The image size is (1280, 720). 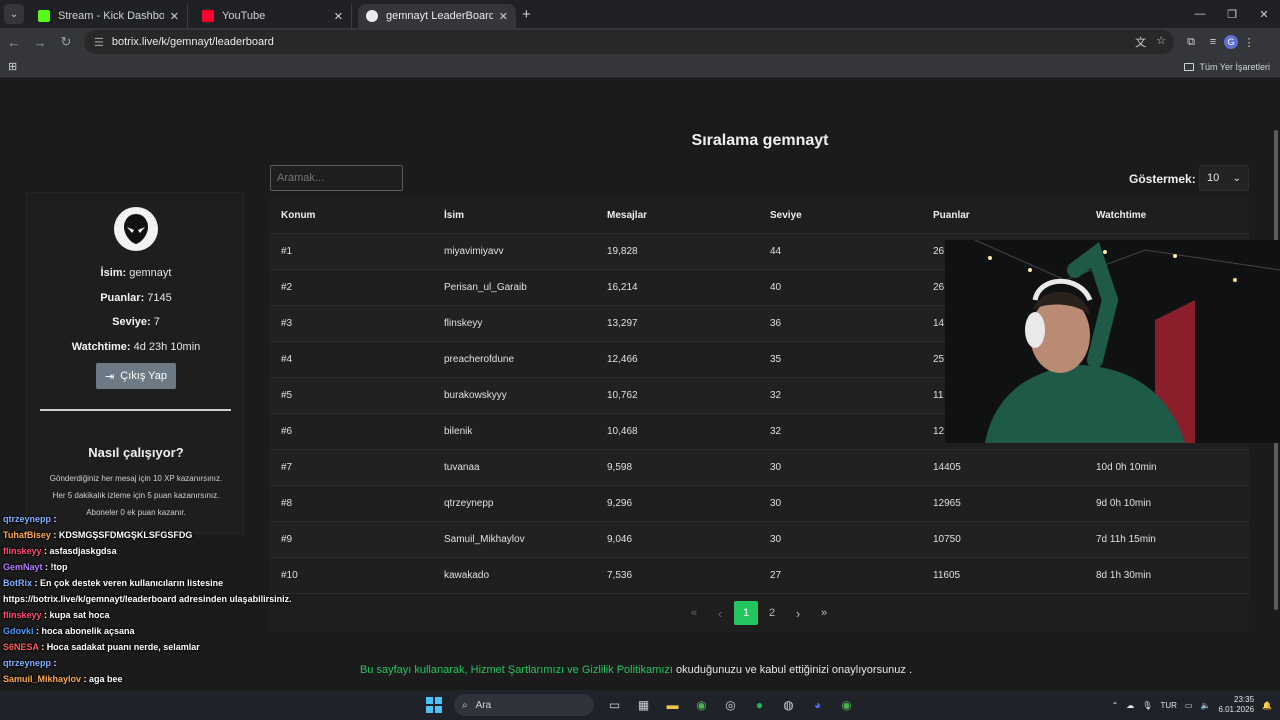 I want to click on alien-logo-icon, so click(x=136, y=229).